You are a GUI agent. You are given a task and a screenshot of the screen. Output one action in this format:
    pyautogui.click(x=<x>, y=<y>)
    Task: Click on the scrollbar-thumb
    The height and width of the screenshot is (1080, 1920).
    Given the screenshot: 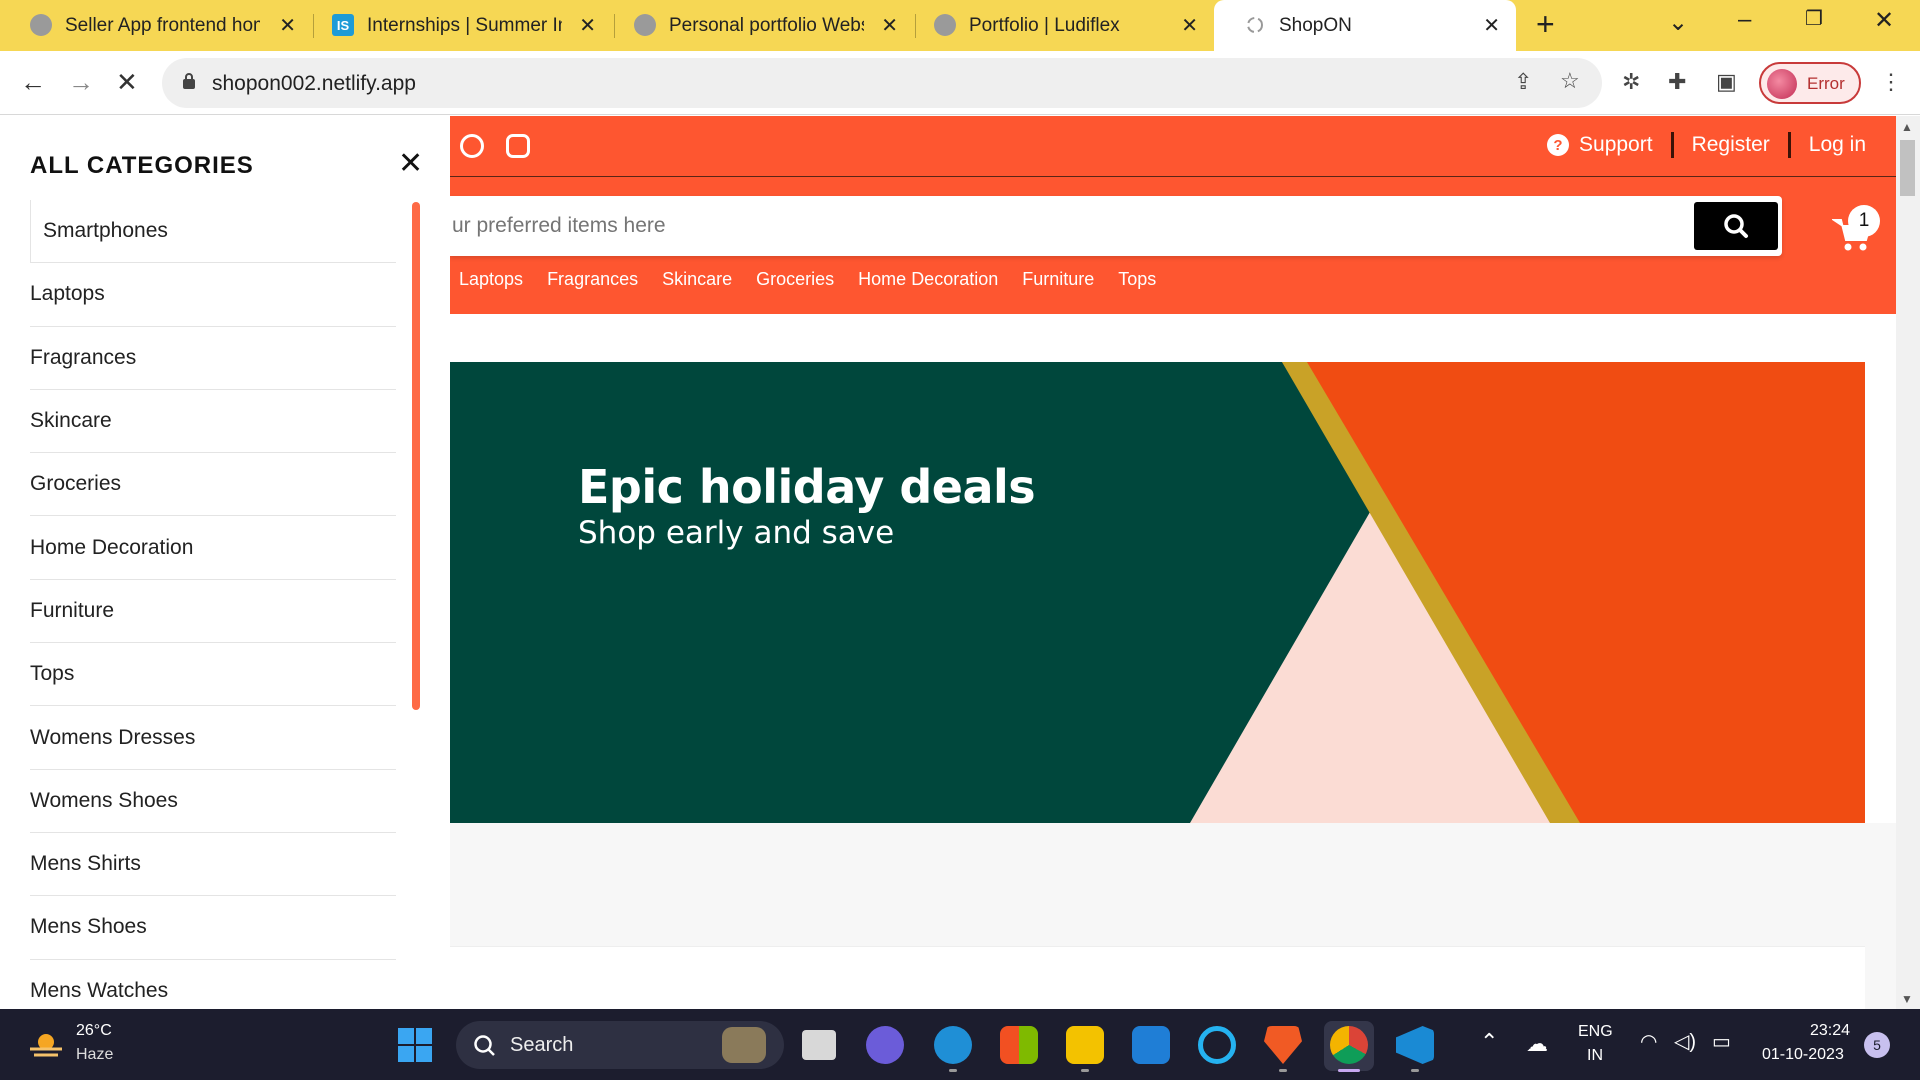 What is the action you would take?
    pyautogui.click(x=1907, y=168)
    